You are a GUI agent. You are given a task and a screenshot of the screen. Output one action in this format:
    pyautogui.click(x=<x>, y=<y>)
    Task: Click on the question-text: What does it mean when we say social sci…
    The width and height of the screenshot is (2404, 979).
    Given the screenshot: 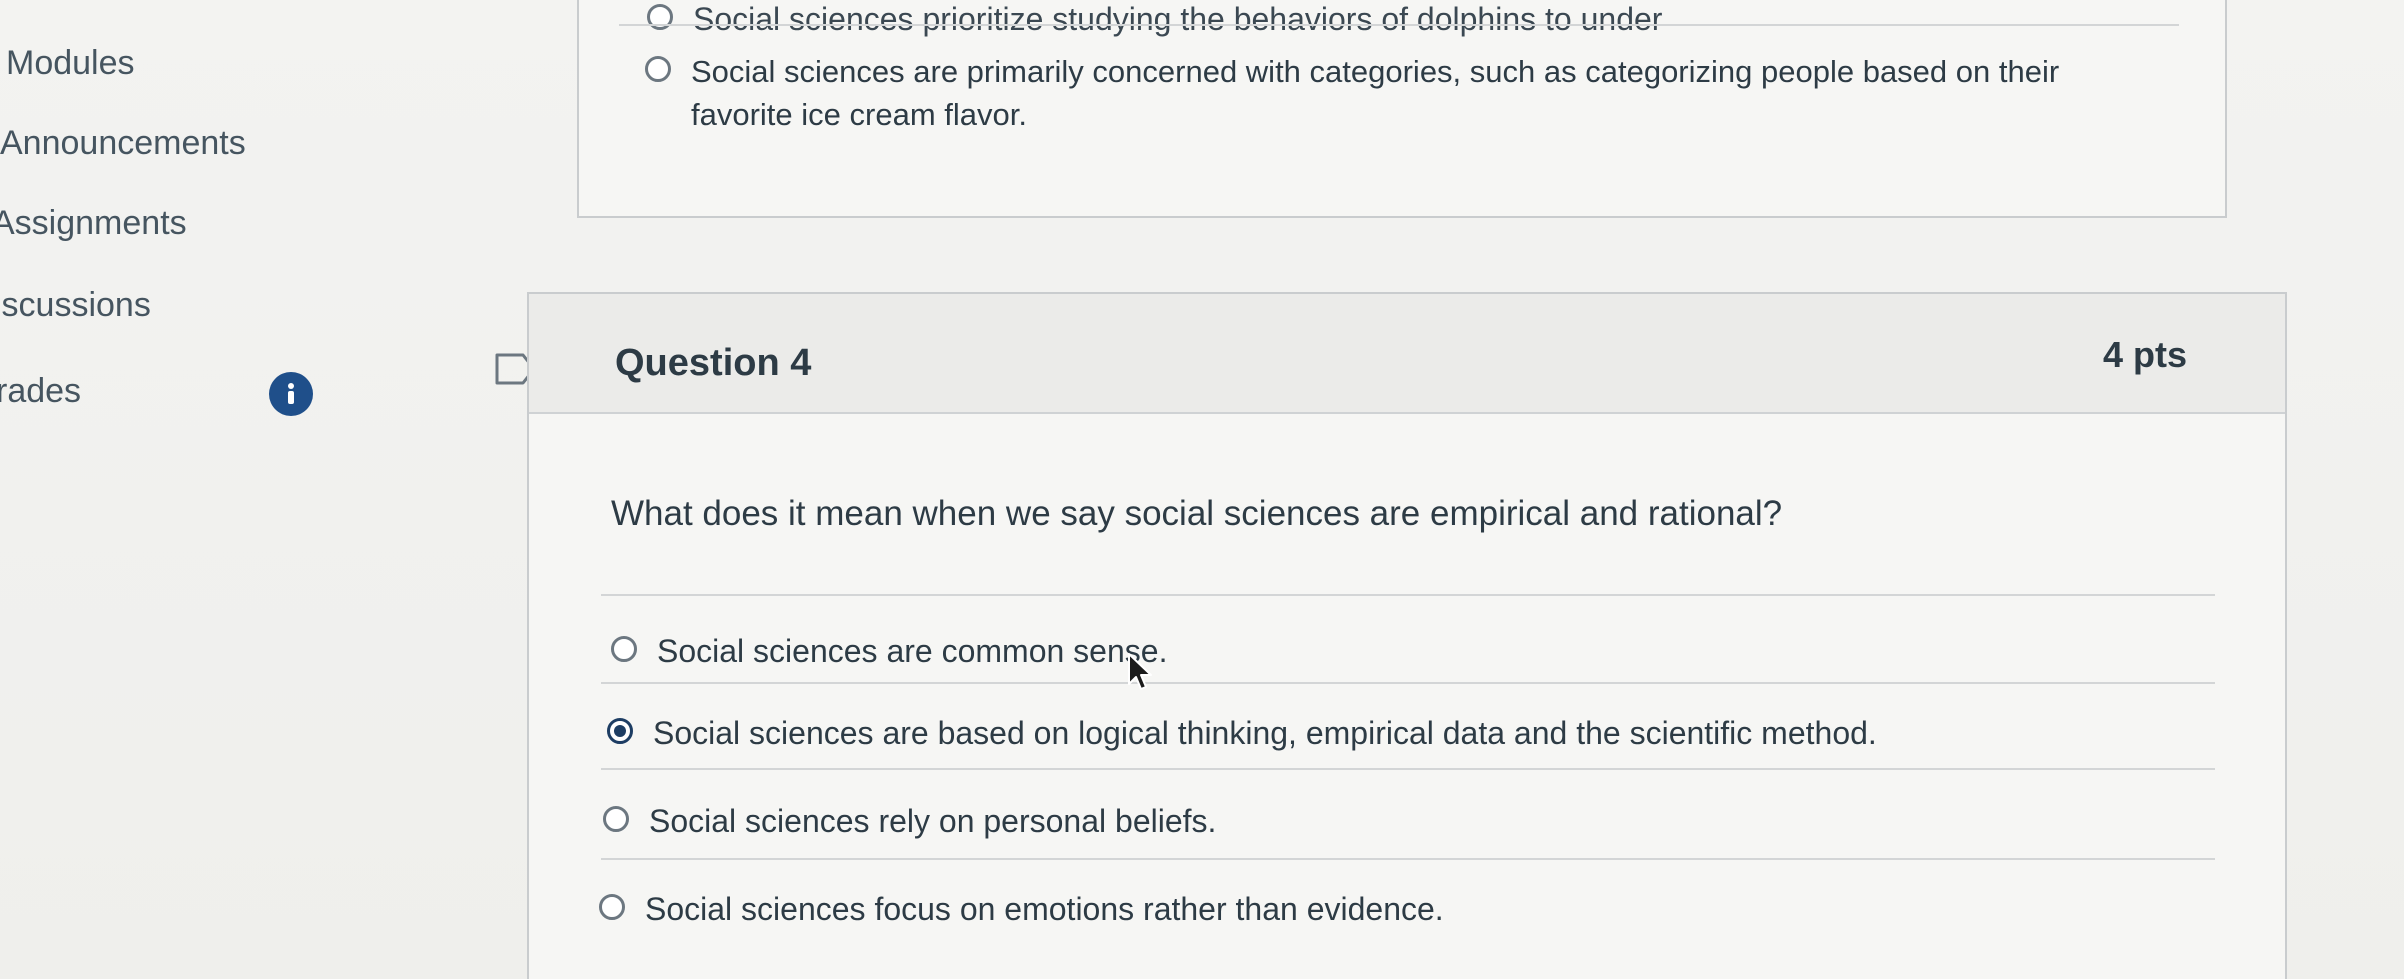 What is the action you would take?
    pyautogui.click(x=1197, y=513)
    